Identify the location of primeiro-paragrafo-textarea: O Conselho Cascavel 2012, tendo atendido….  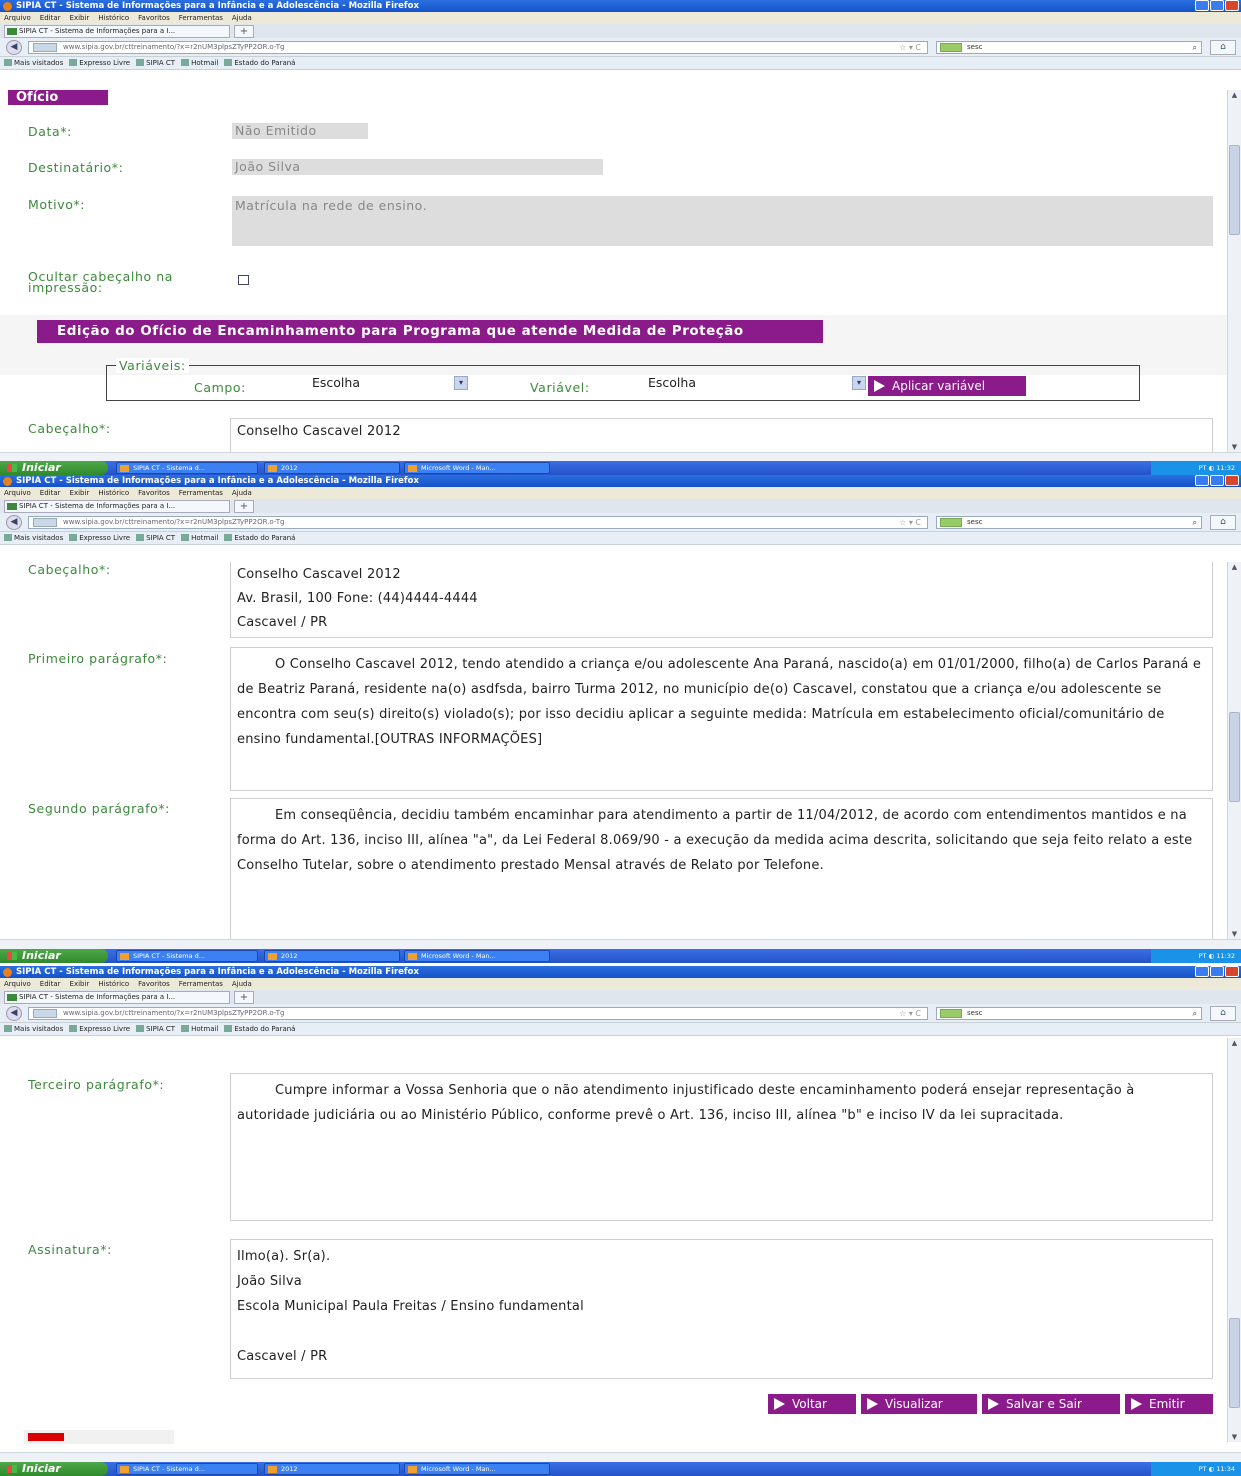
(721, 719).